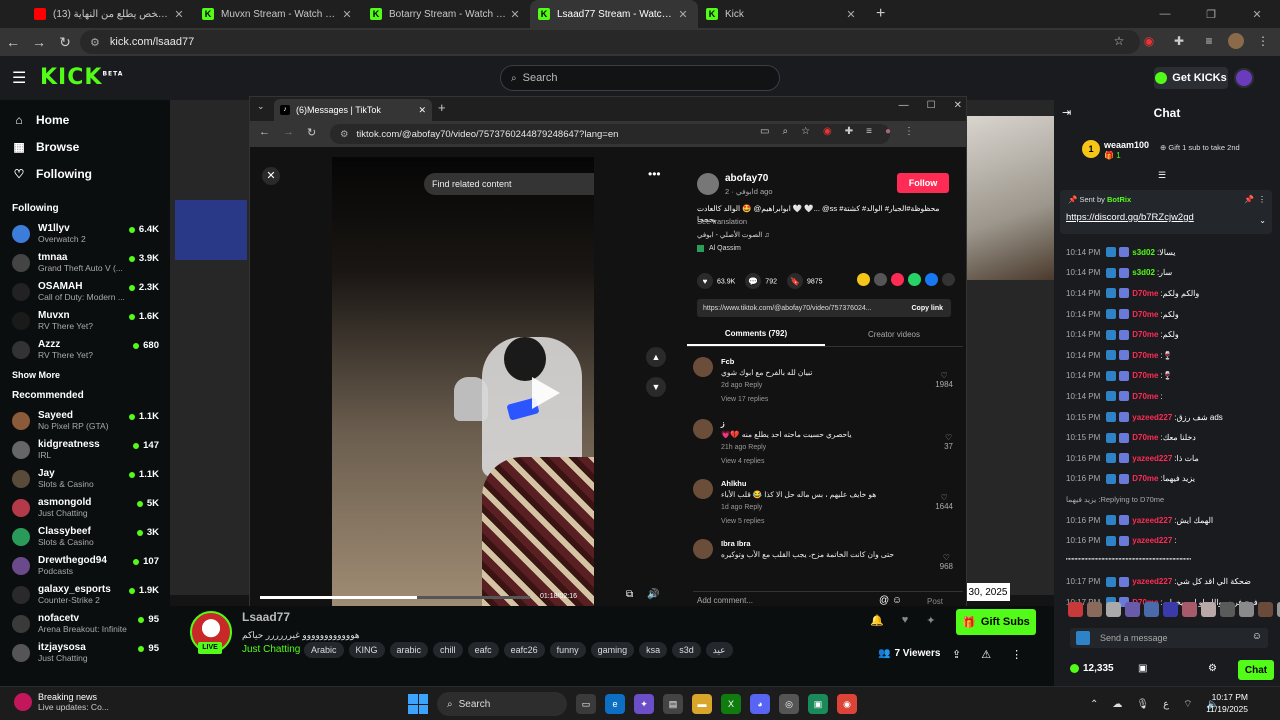  What do you see at coordinates (894, 334) in the screenshot?
I see `tab-creator-videos: Creator videos` at bounding box center [894, 334].